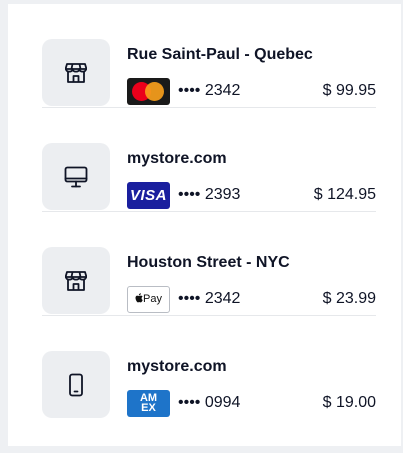 This screenshot has height=453, width=403. I want to click on card-last-digits: •••• 0994, so click(209, 402).